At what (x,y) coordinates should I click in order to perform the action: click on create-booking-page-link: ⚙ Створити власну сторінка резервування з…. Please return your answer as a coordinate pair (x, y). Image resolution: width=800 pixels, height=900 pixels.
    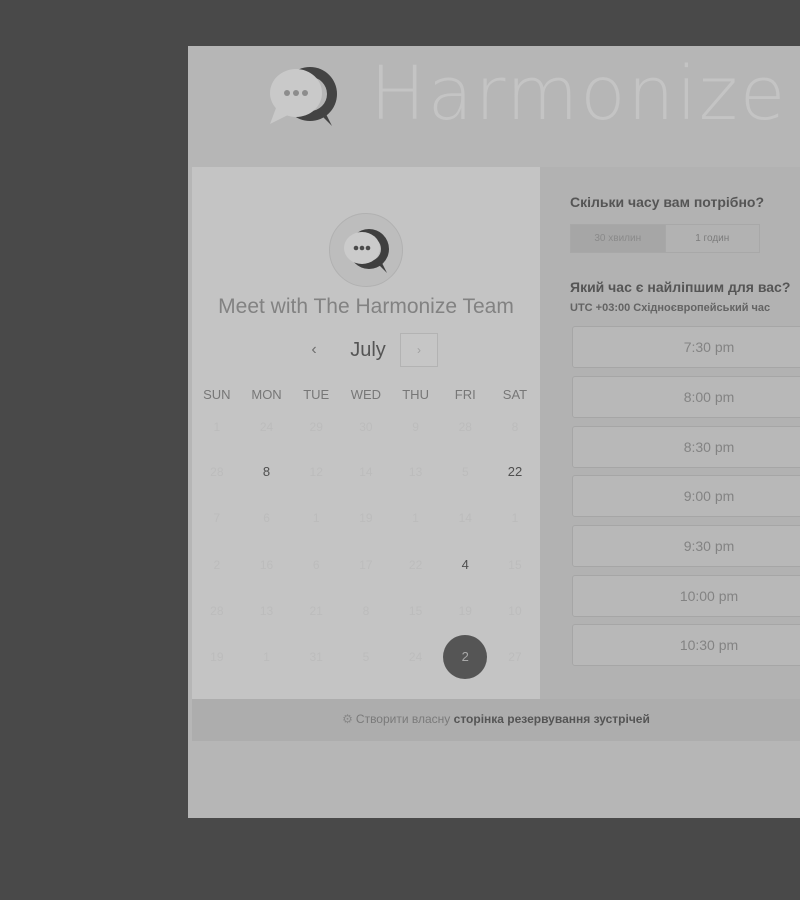
    Looking at the image, I should click on (496, 719).